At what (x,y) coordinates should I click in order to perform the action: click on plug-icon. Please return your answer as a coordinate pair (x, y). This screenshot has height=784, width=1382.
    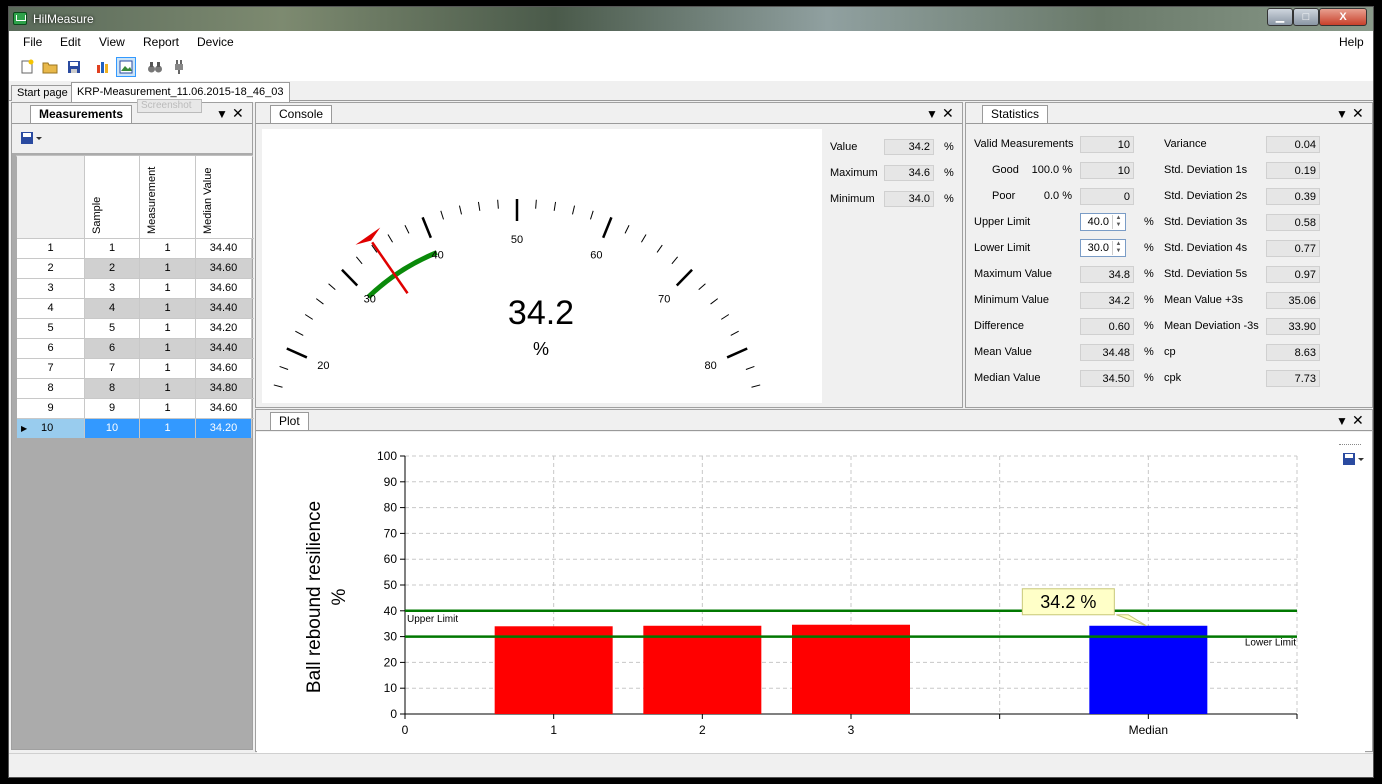
    Looking at the image, I should click on (179, 67).